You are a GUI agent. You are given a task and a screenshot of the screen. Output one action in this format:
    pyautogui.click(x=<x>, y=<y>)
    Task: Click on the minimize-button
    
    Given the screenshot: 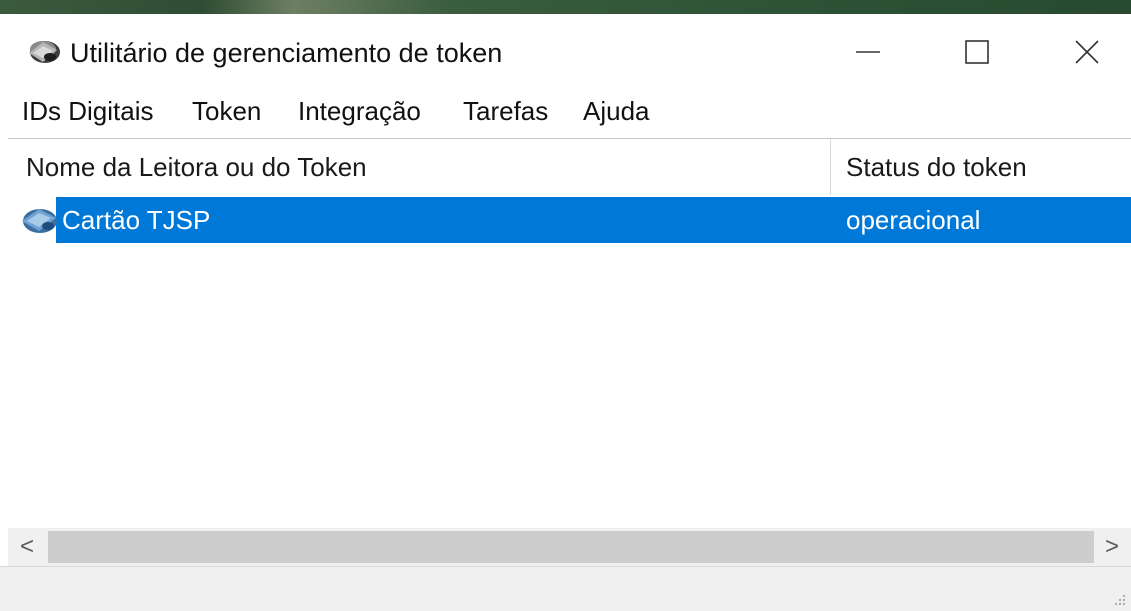 What is the action you would take?
    pyautogui.click(x=868, y=52)
    